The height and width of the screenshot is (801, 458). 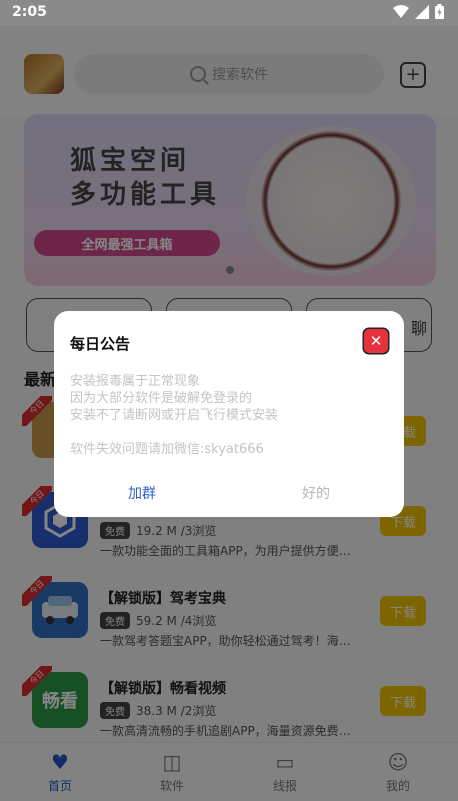 I want to click on dialog-line-4: 软件失效问题请加微信:skyat666, so click(x=167, y=449).